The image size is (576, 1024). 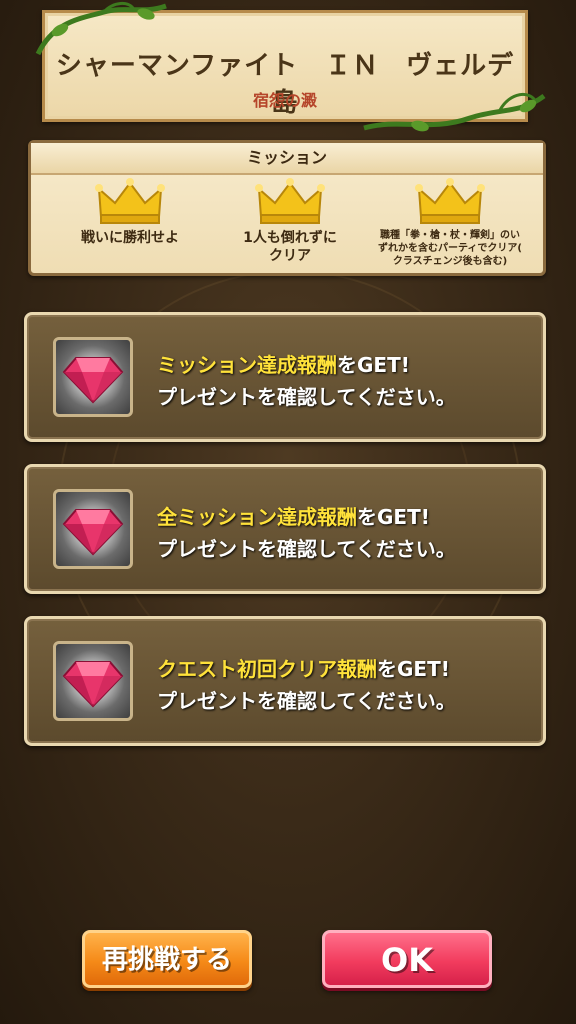 What do you see at coordinates (290, 247) in the screenshot?
I see `mission-text-2: 1人も倒れずに クリア` at bounding box center [290, 247].